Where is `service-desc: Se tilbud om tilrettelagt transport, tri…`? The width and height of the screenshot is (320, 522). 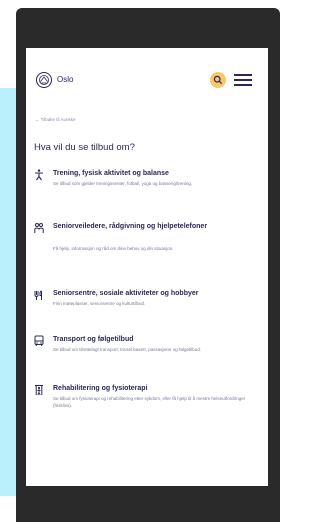 service-desc: Se tilbud om tilrettelagt transport, tri… is located at coordinates (127, 349).